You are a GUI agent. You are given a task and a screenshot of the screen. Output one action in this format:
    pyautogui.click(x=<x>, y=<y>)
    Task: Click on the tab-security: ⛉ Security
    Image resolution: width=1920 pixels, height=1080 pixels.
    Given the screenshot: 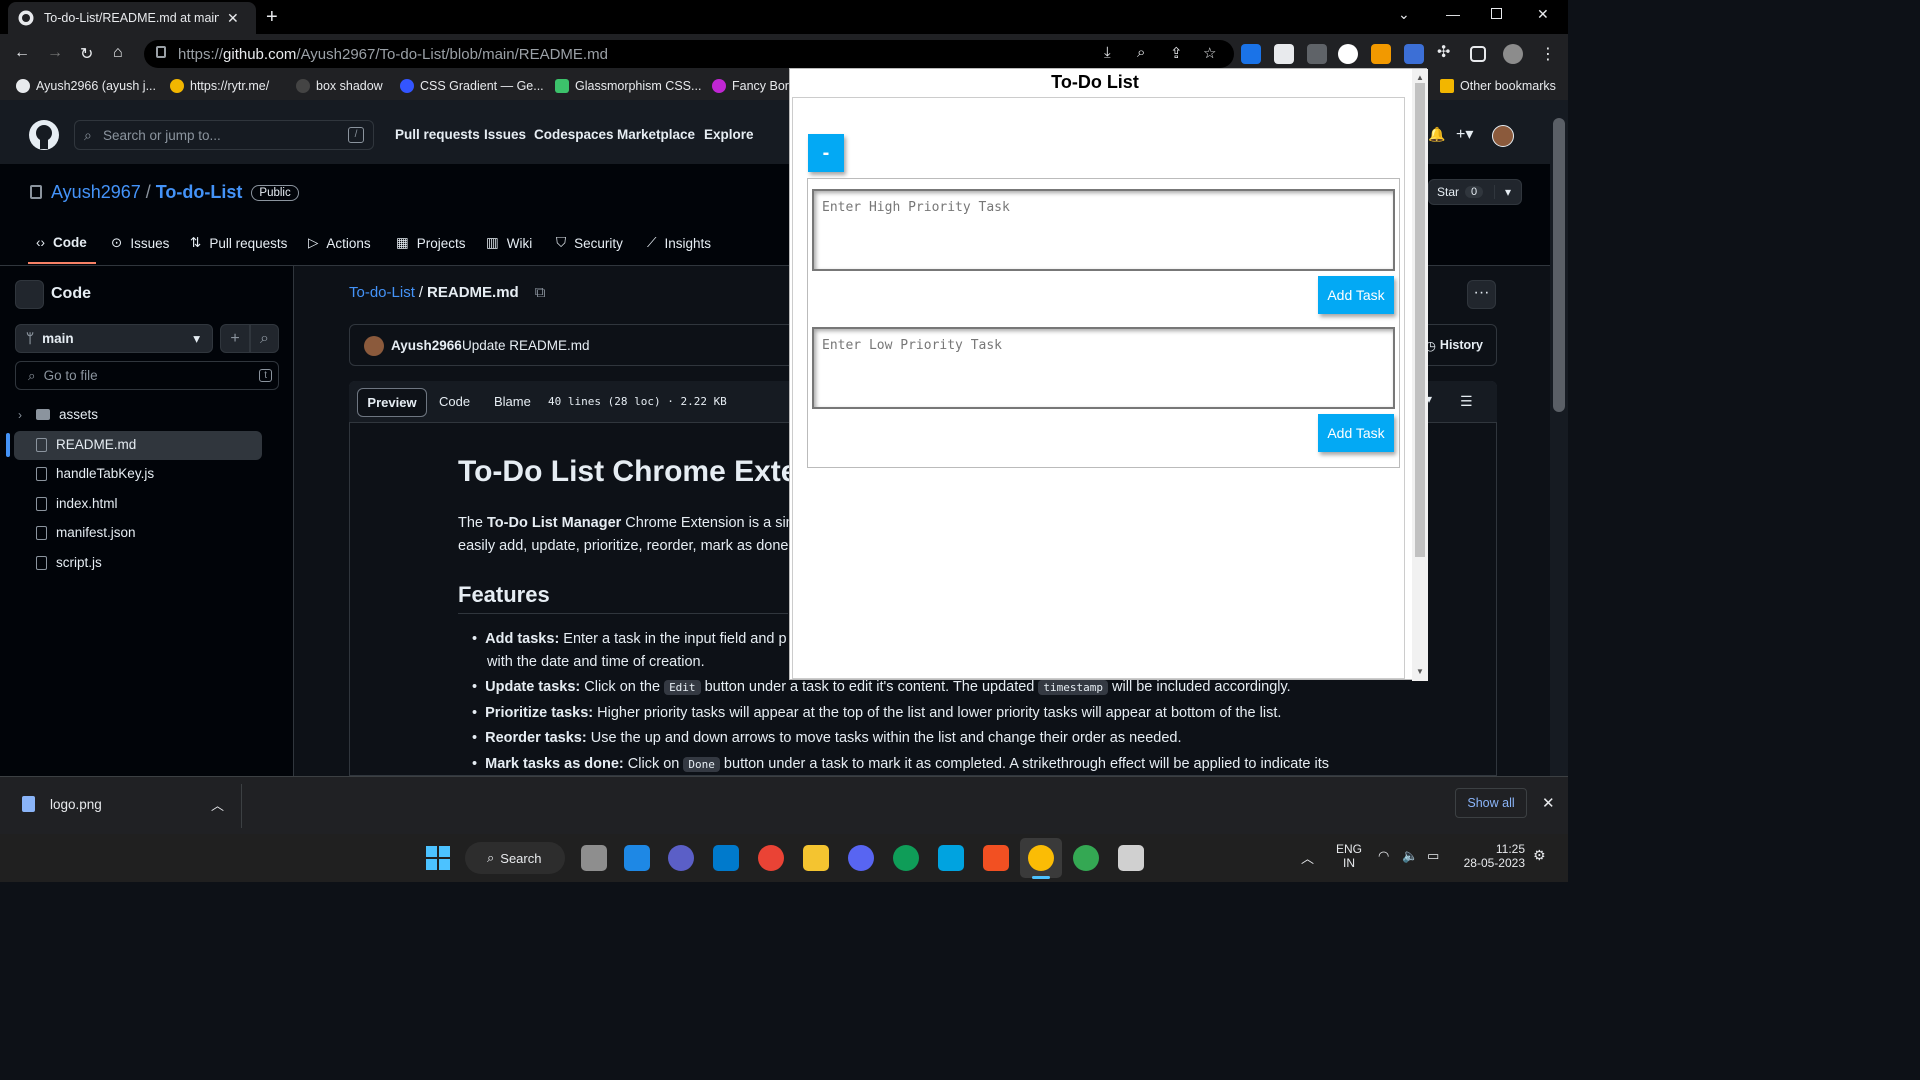 What is the action you would take?
    pyautogui.click(x=589, y=243)
    